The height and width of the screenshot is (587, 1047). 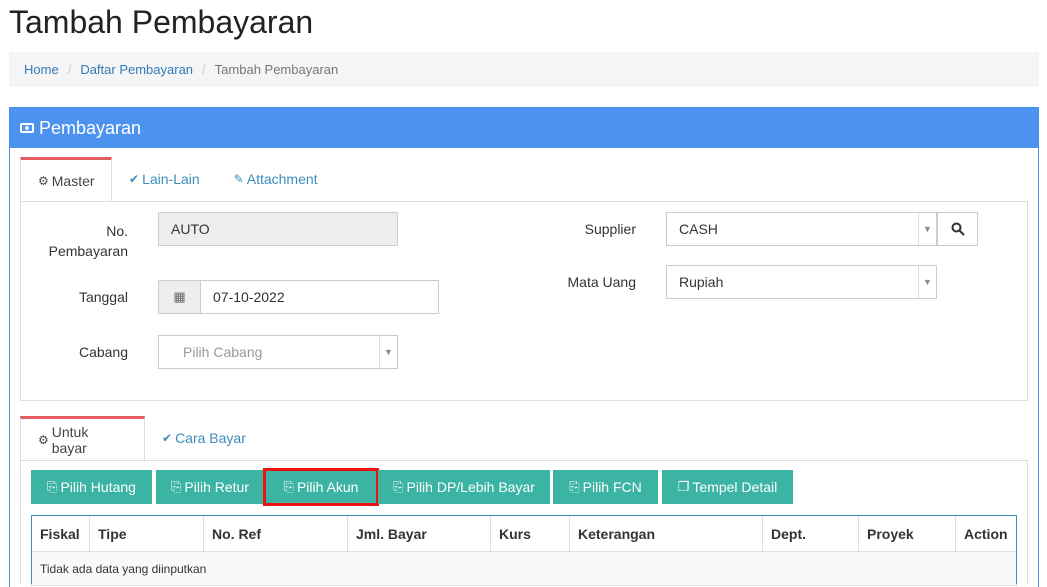 I want to click on tab-untuk-bayar: ⚙ Untuk bayar, so click(x=82, y=438).